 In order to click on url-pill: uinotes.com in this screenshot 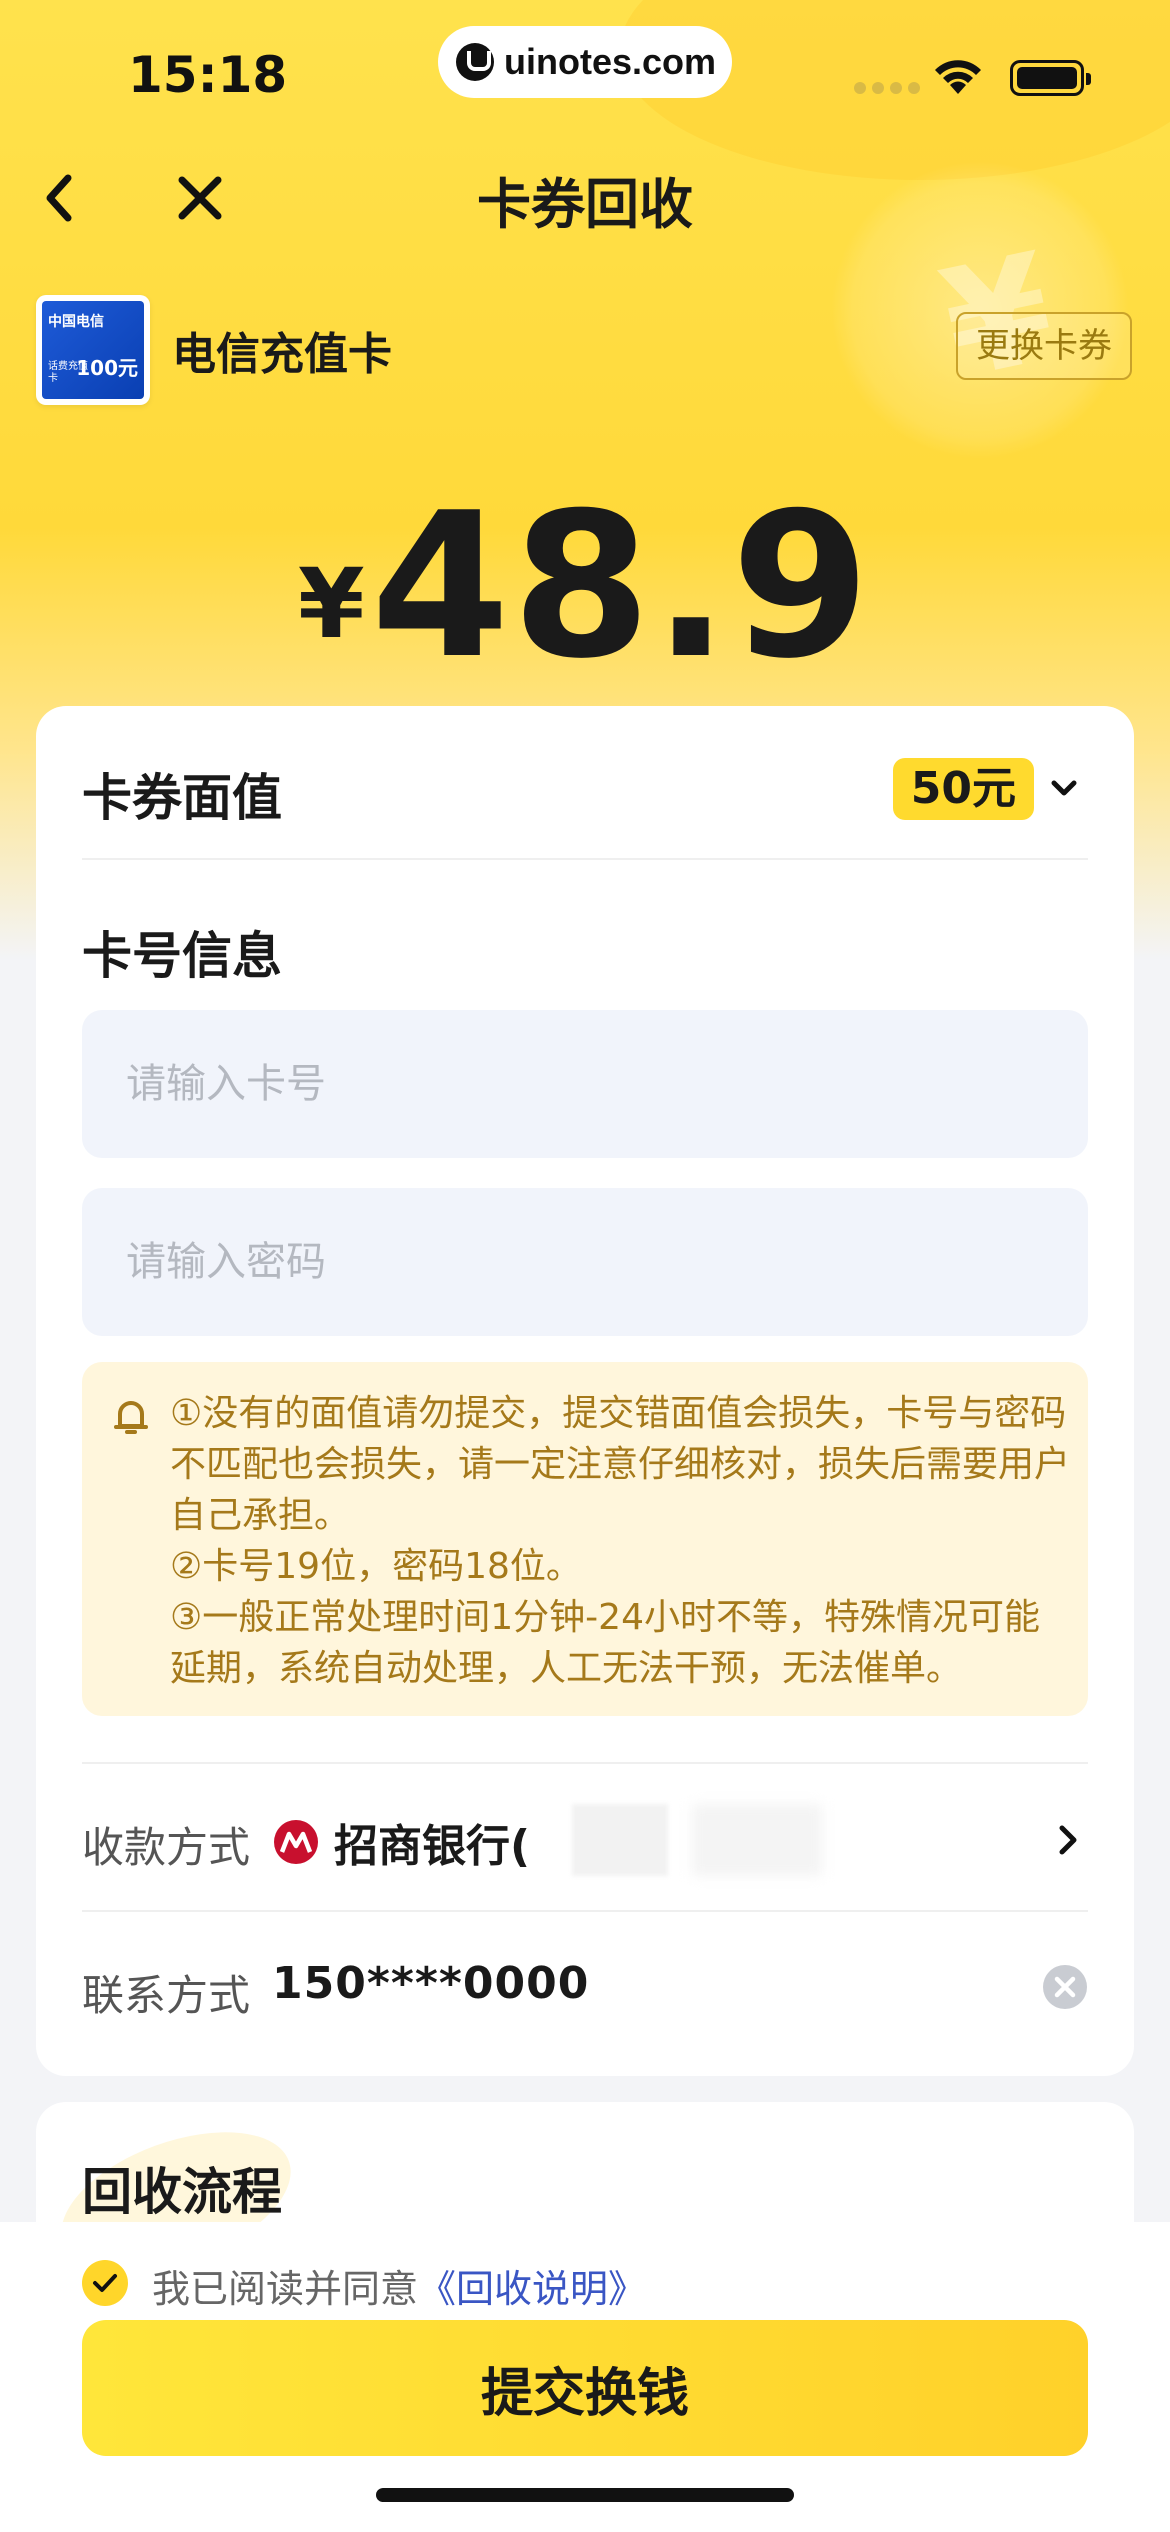, I will do `click(585, 62)`.